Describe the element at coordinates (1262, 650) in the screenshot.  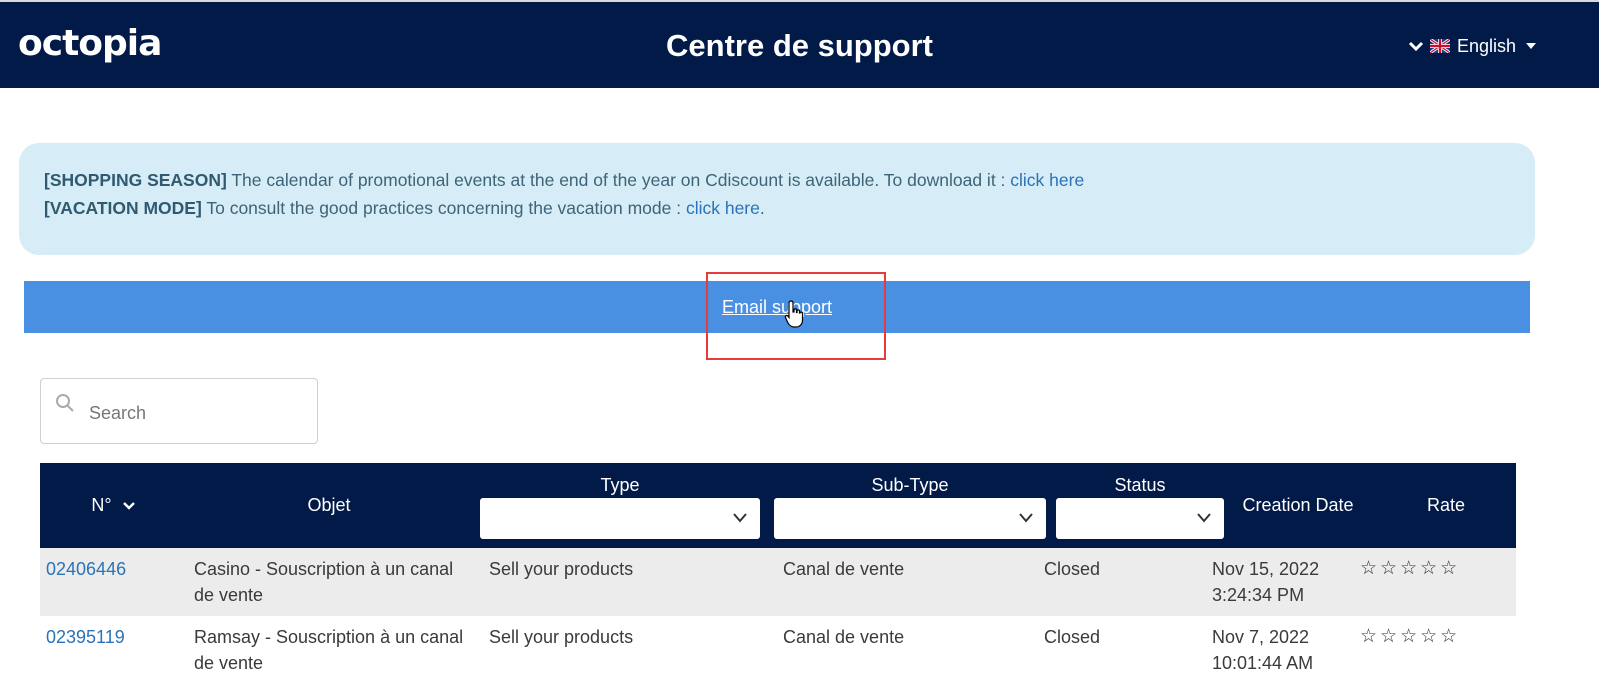
I see `creation-date-cell: Nov 7, 2022 10:01:44 AM` at that location.